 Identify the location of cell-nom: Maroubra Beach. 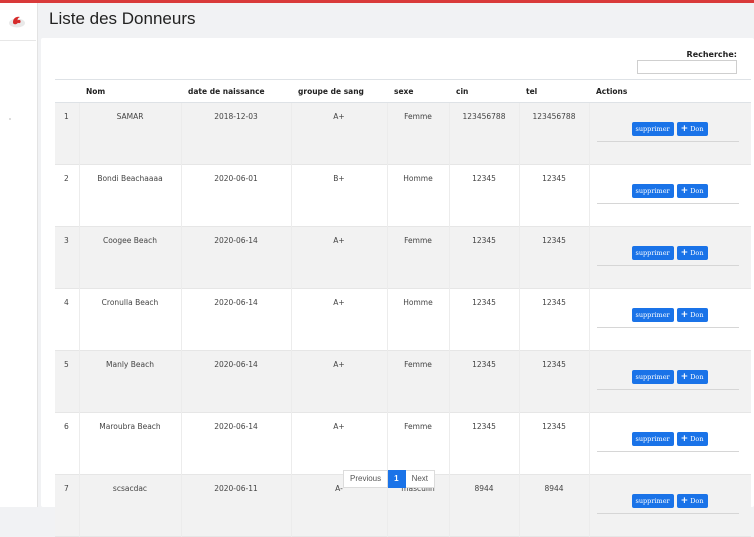
(129, 443).